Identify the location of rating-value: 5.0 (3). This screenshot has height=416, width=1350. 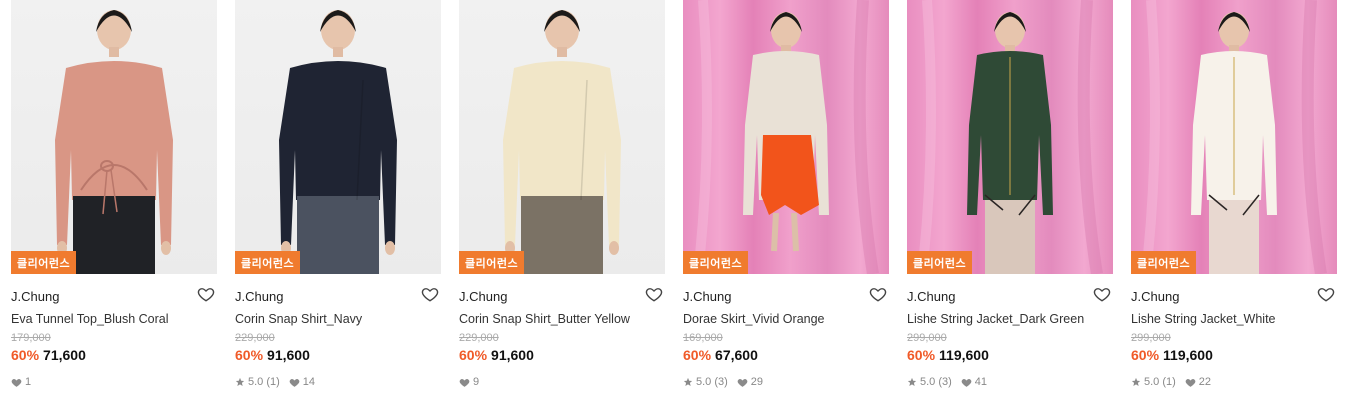
(712, 382).